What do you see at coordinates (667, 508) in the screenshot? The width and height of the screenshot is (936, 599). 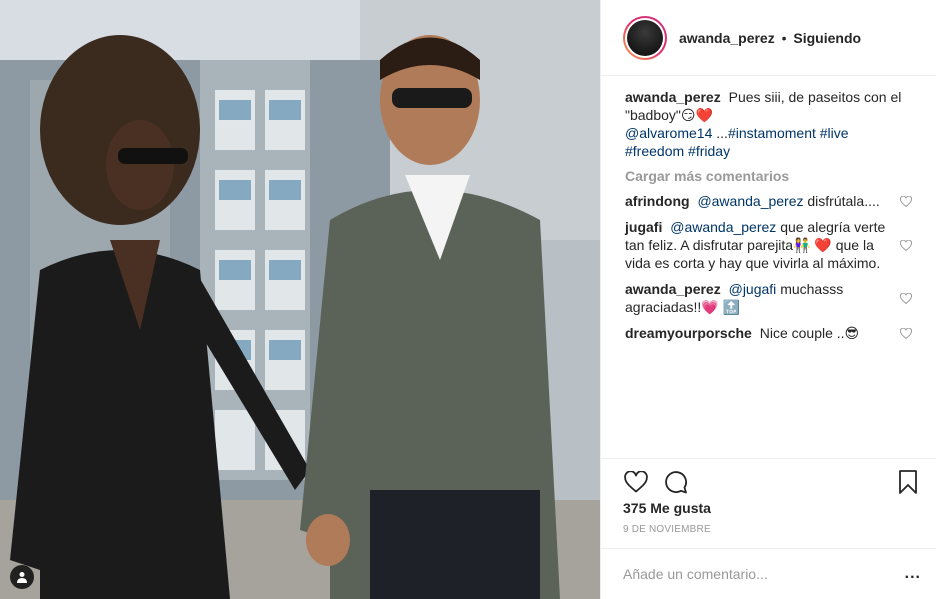 I see `likes-count: 375 Me gusta` at bounding box center [667, 508].